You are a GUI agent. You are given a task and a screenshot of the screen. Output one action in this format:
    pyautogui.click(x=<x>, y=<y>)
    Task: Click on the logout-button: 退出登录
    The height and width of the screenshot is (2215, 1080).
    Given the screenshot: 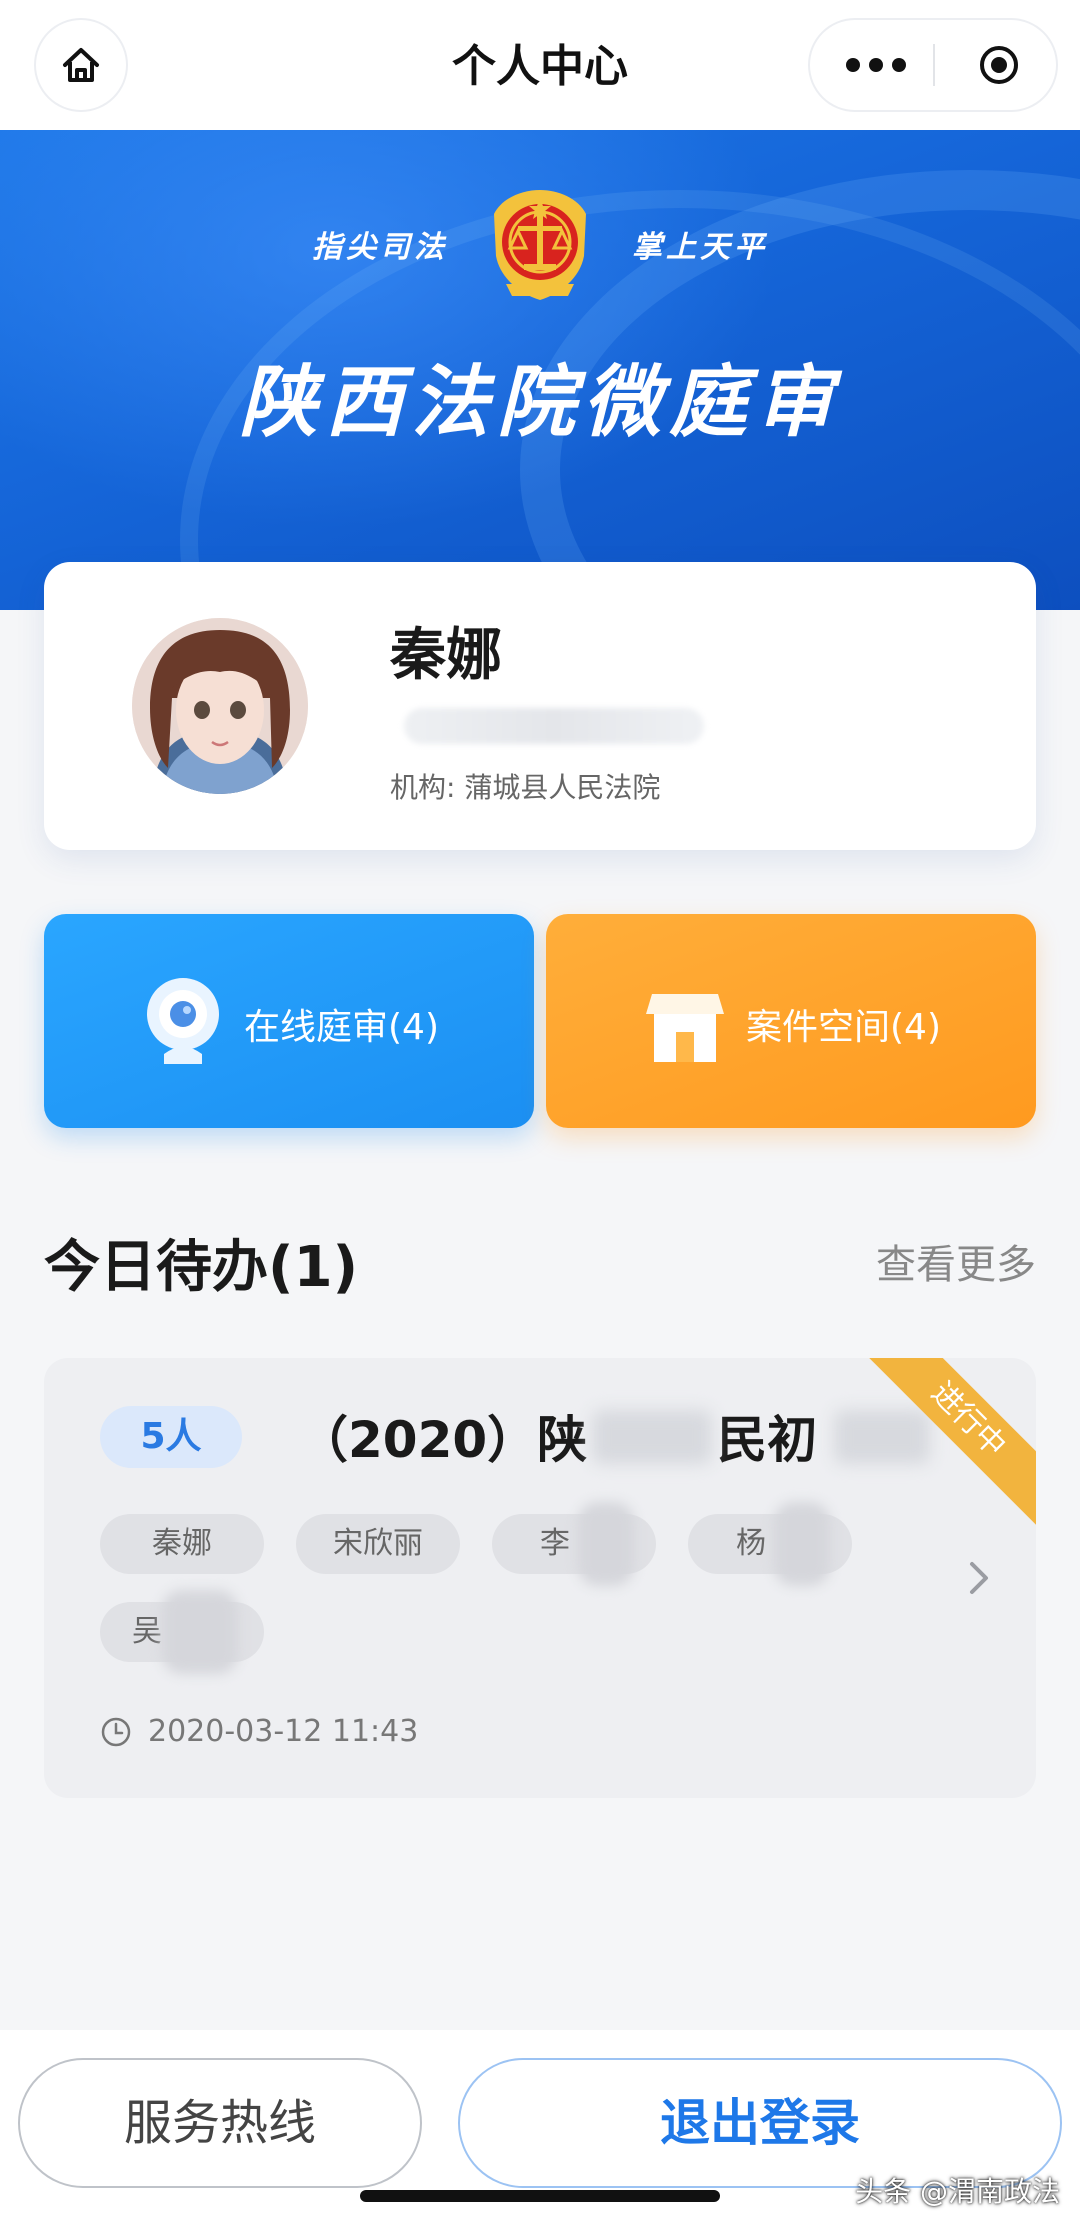 What is the action you would take?
    pyautogui.click(x=760, y=2123)
    